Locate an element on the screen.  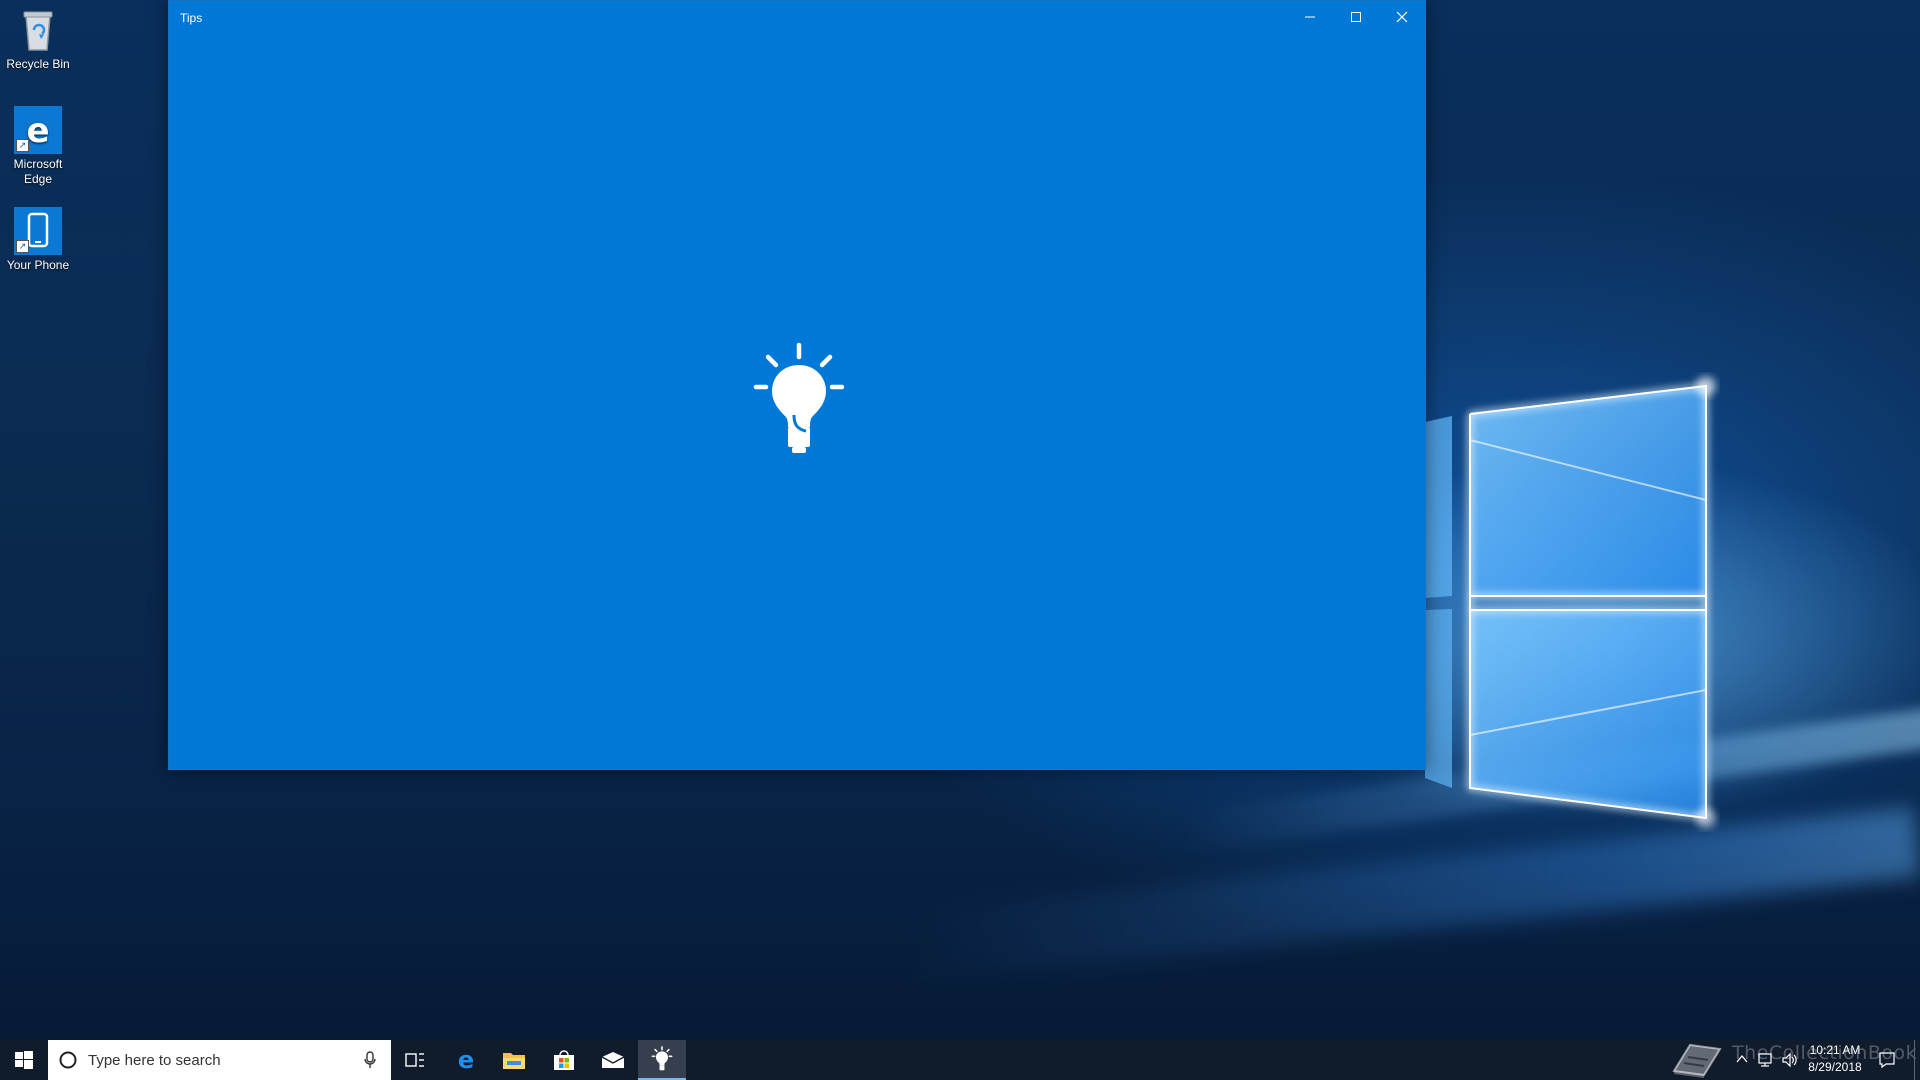
desktop-icon-recycle-bin: Recycle Bin is located at coordinates (38, 39).